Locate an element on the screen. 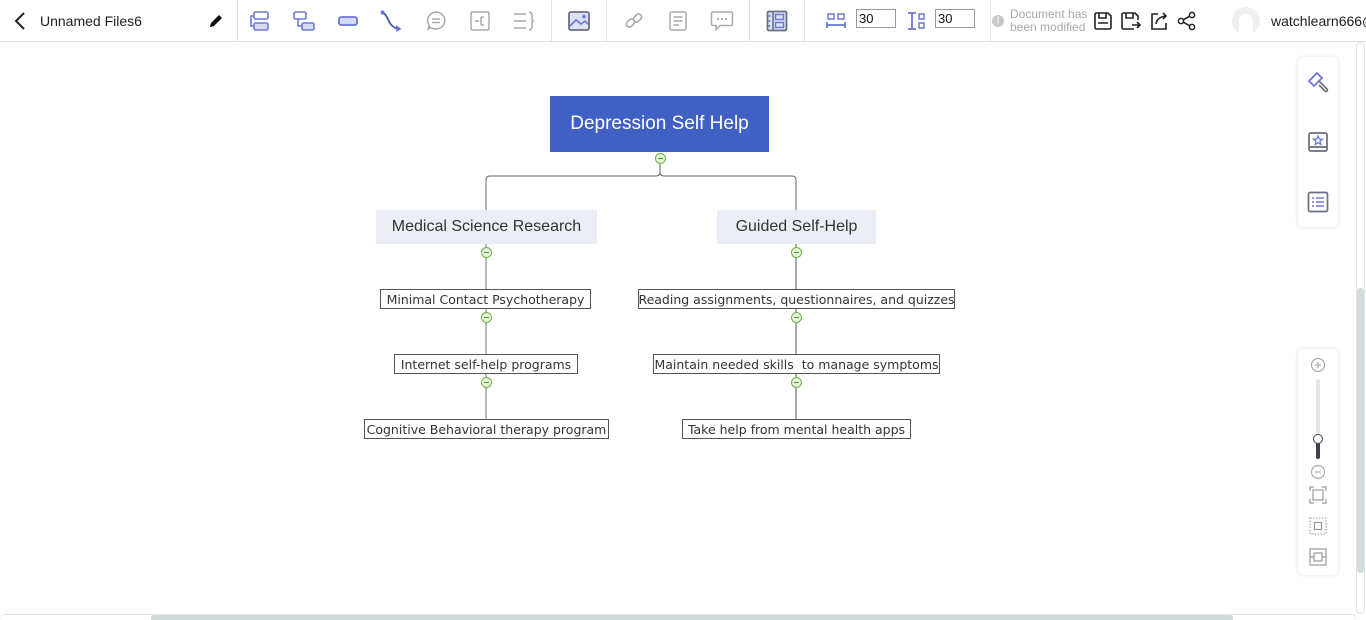 This screenshot has height=620, width=1366. center-view-button is located at coordinates (1318, 557).